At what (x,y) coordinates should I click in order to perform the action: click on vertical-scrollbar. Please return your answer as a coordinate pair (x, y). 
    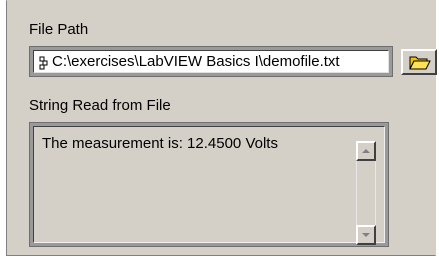
    Looking at the image, I should click on (366, 193).